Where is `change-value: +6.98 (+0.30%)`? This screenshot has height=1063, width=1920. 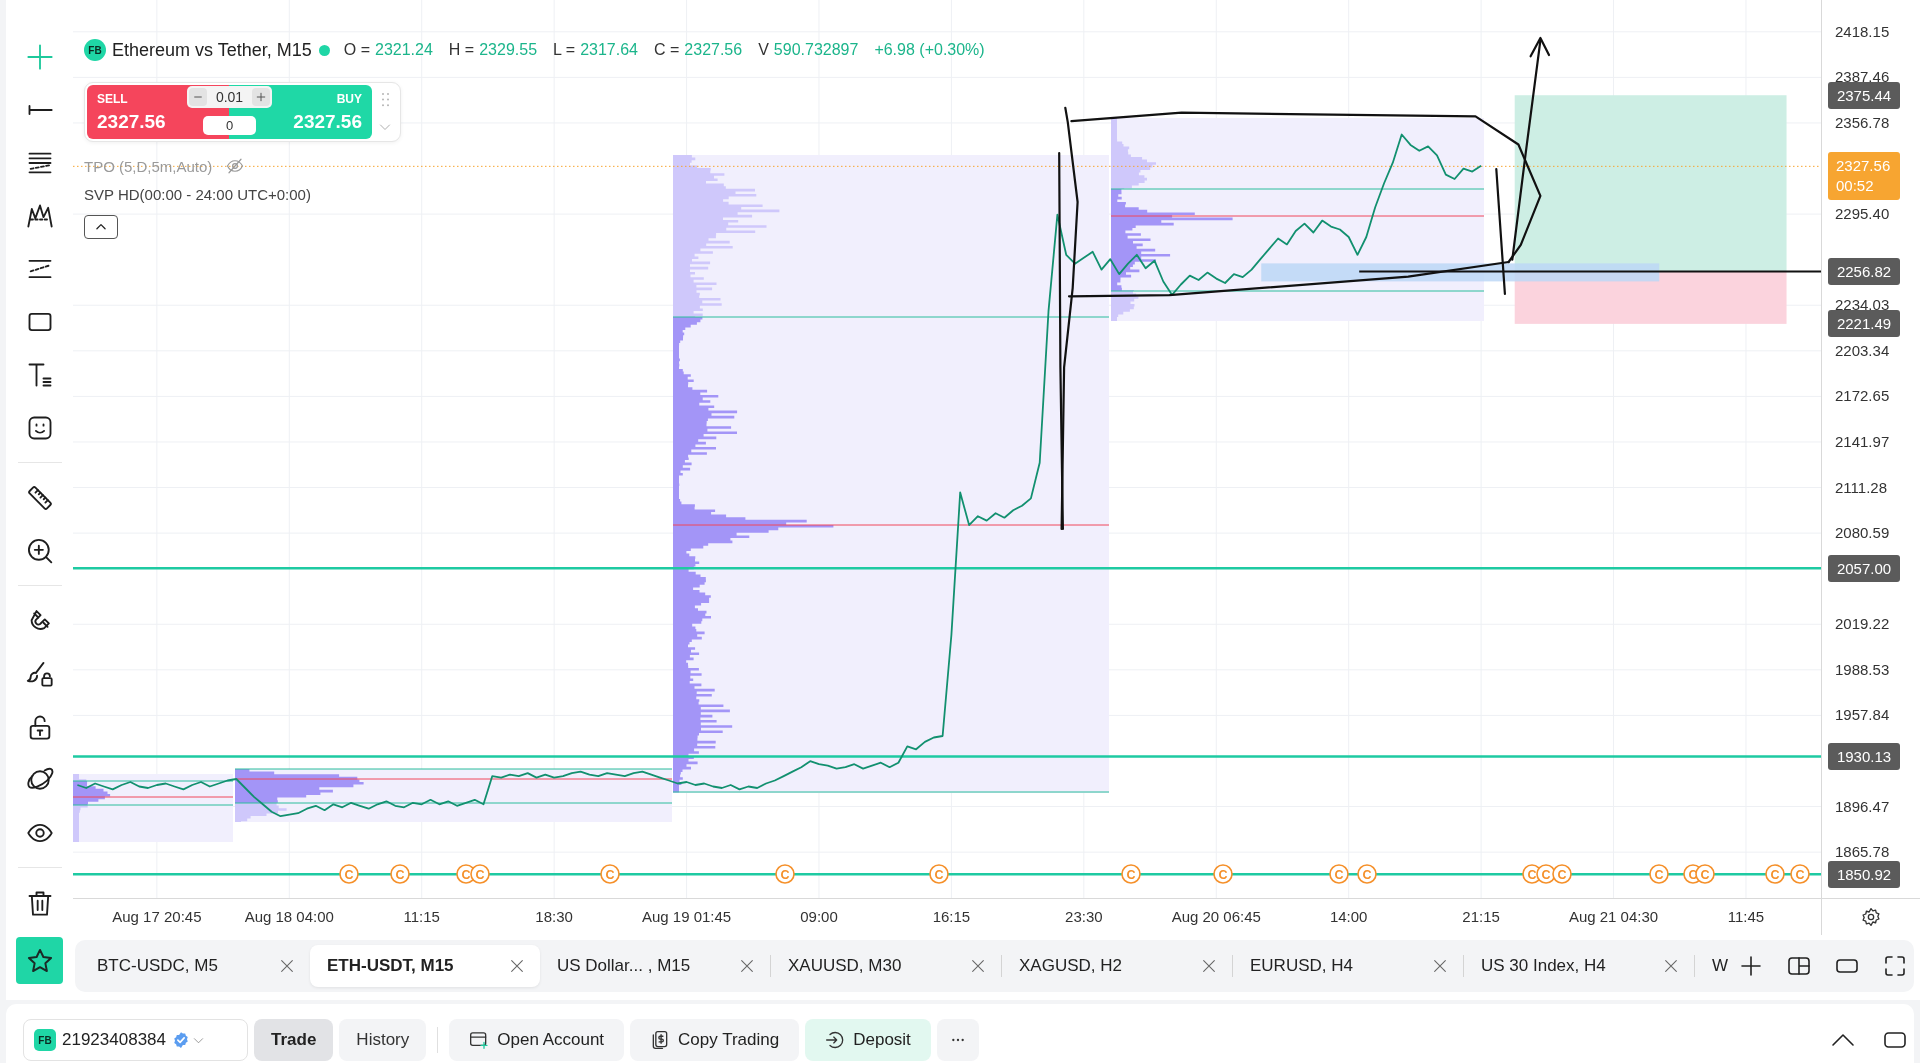 change-value: +6.98 (+0.30%) is located at coordinates (929, 50).